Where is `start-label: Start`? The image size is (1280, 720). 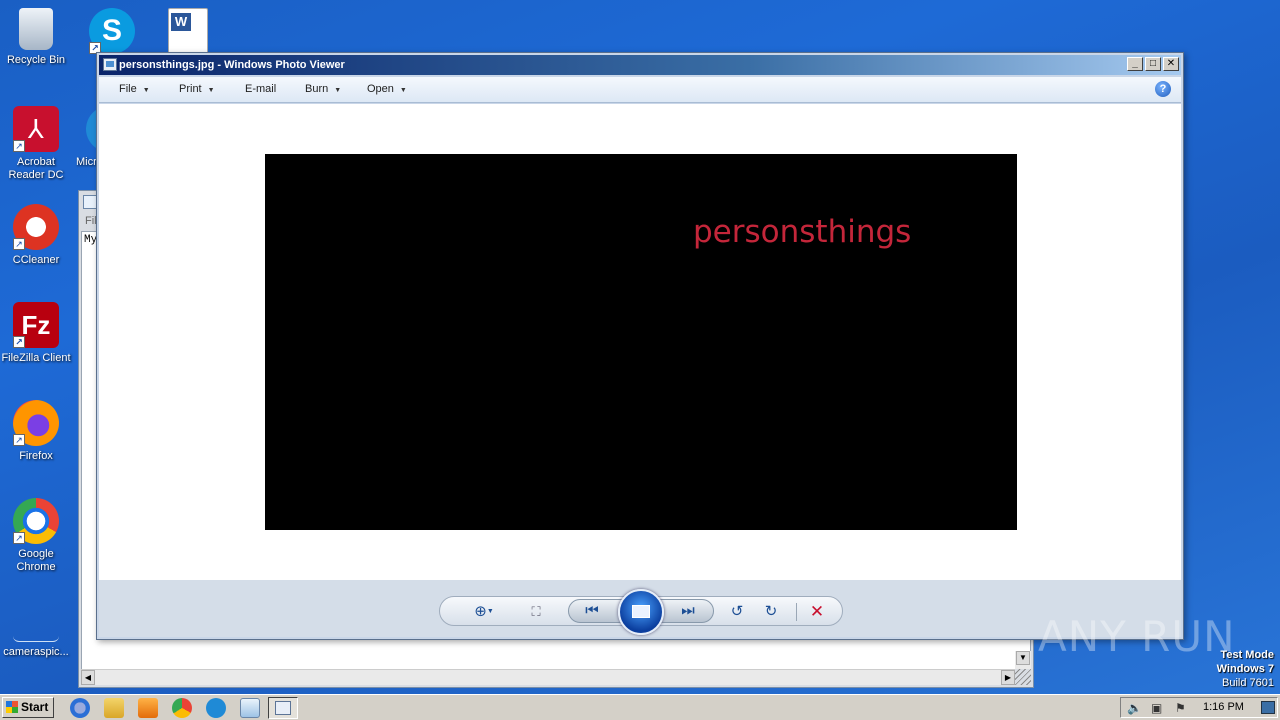 start-label: Start is located at coordinates (35, 707).